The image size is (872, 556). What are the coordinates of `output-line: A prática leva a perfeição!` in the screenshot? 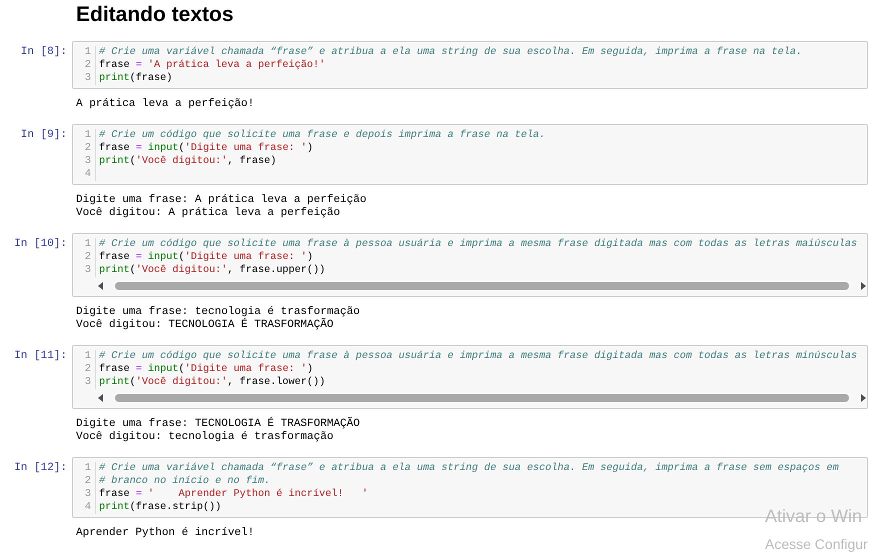 It's located at (165, 104).